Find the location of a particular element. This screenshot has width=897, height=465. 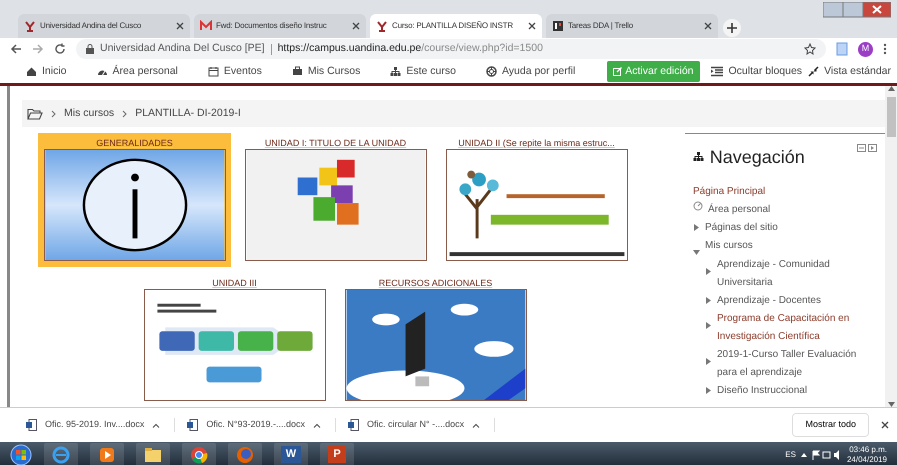

nav-link: Área personal is located at coordinates (137, 72).